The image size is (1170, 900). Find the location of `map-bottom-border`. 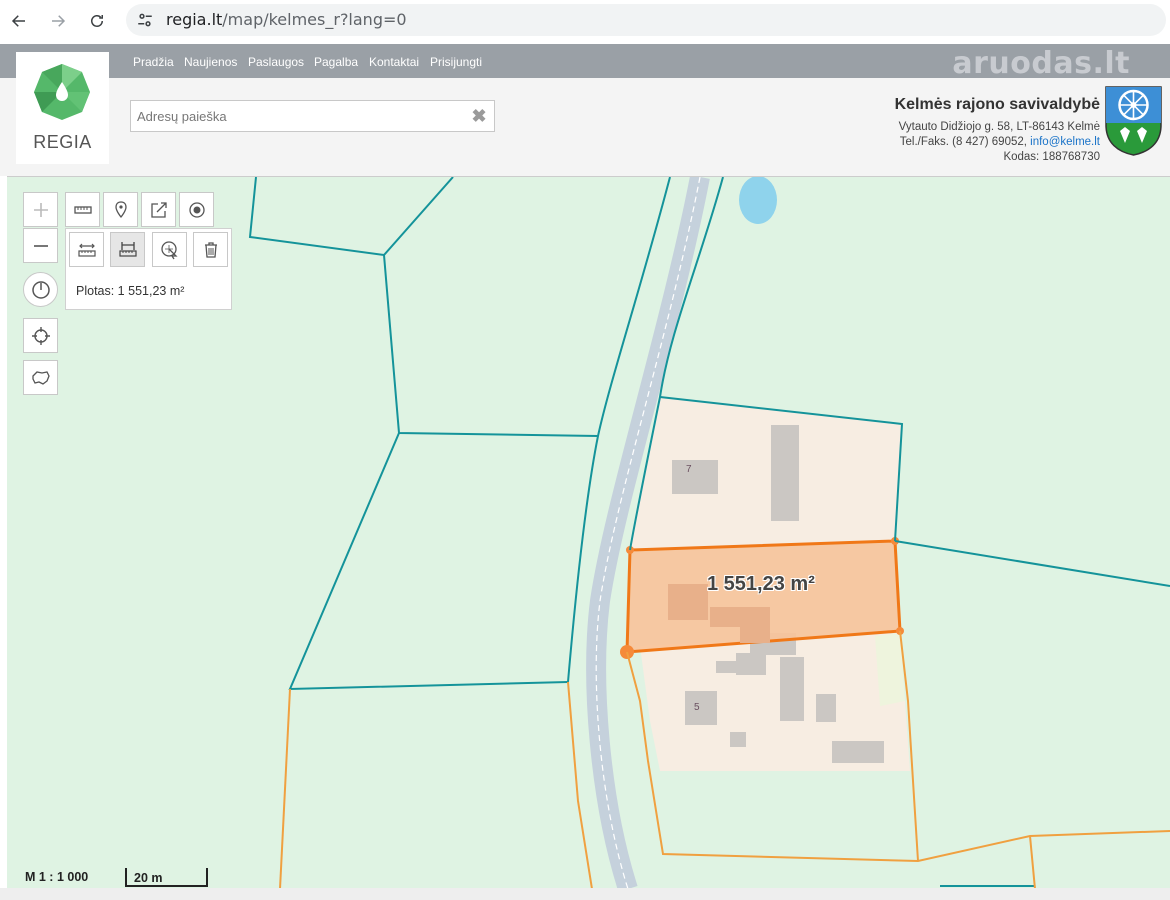

map-bottom-border is located at coordinates (585, 894).